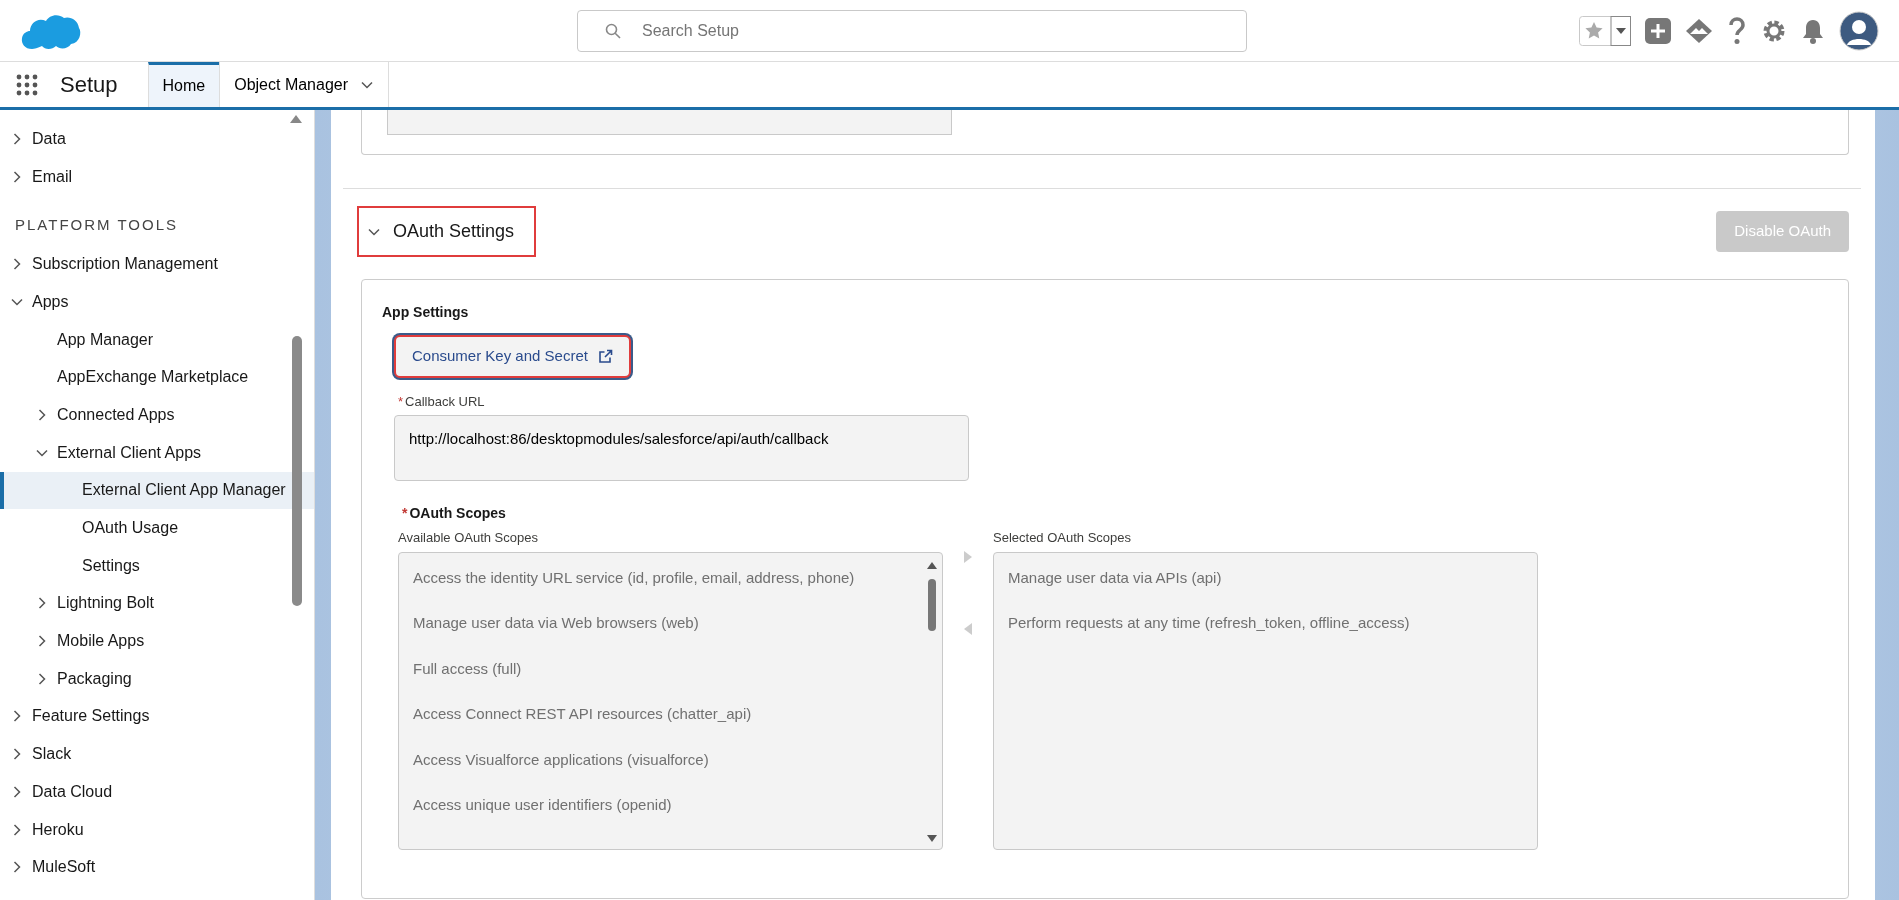 The image size is (1899, 900). Describe the element at coordinates (1260, 635) in the screenshot. I see `list-option: Perform requests at any time (refresh_token, offline_access)` at that location.